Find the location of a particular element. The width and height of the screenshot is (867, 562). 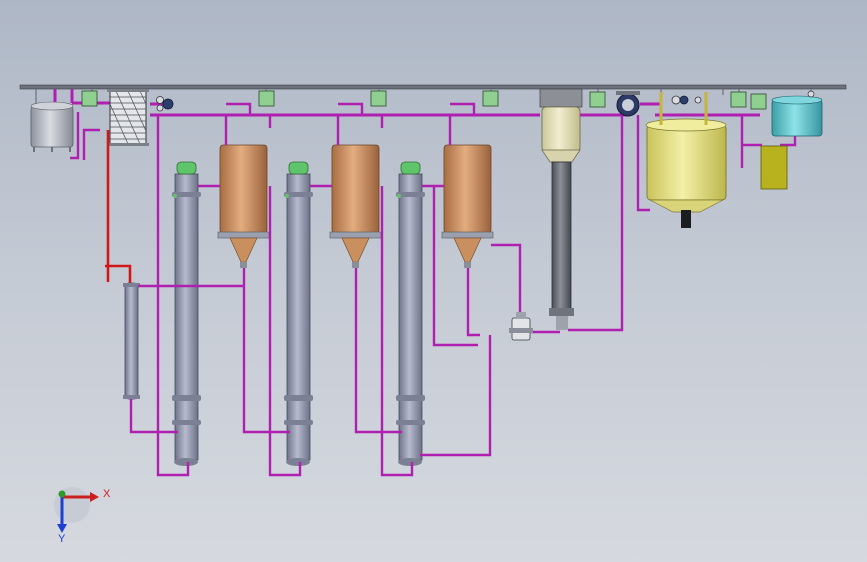

steam-supply-pipe is located at coordinates (118, 207).